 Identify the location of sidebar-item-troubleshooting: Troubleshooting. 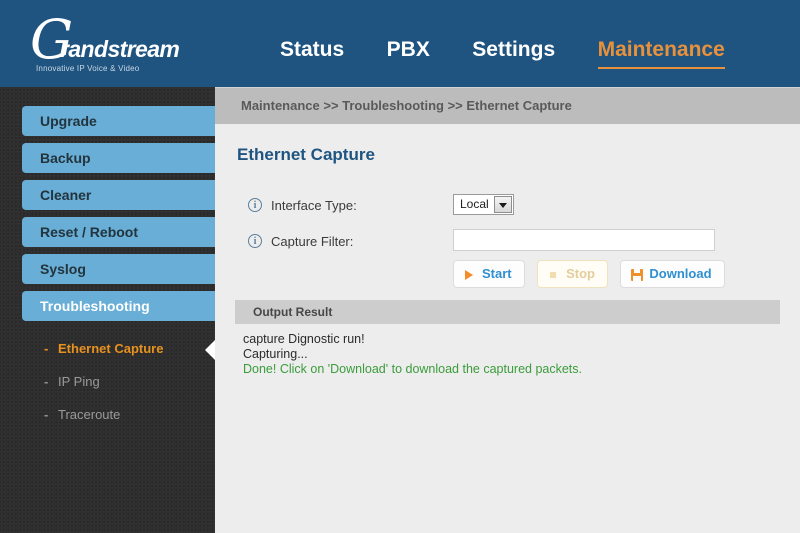
(118, 306).